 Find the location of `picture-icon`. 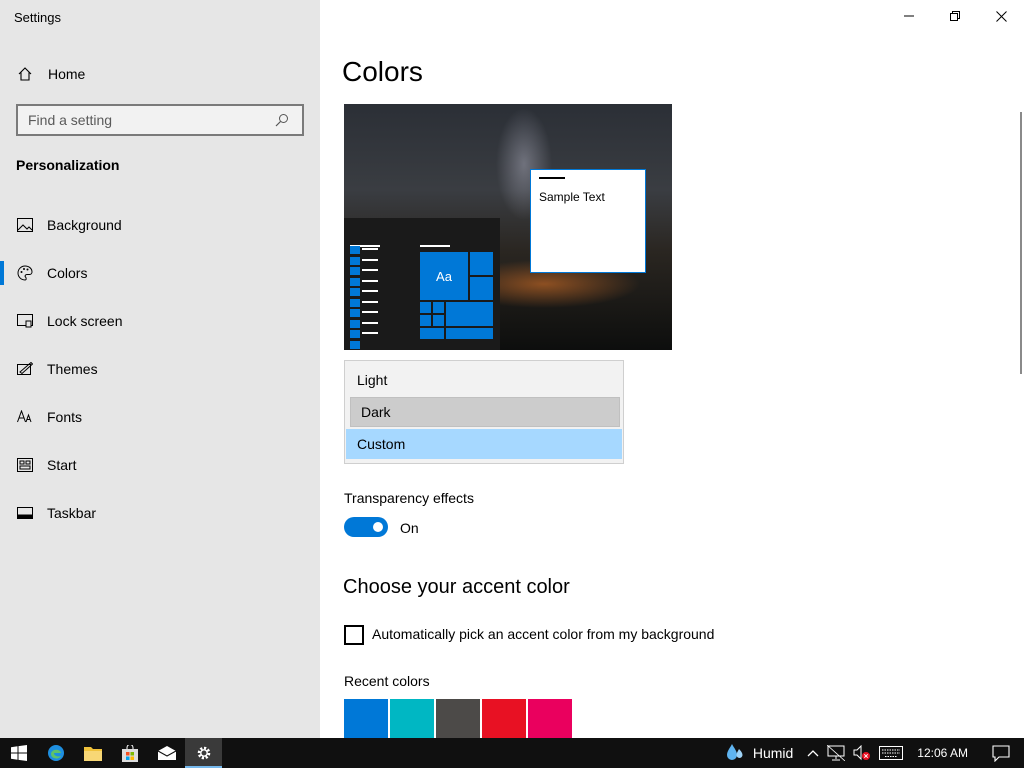

picture-icon is located at coordinates (25, 225).